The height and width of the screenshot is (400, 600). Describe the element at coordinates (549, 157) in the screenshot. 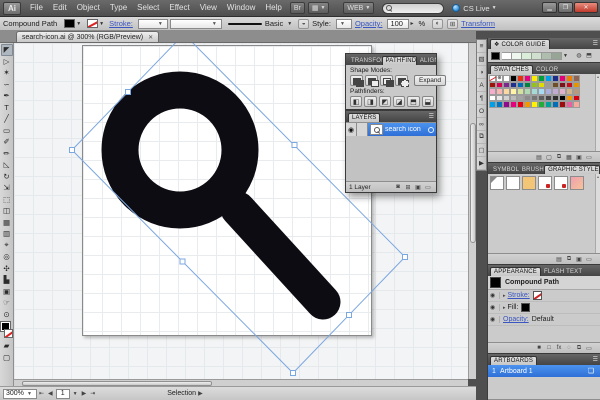

I see `show-kinds-icon: ▢` at that location.